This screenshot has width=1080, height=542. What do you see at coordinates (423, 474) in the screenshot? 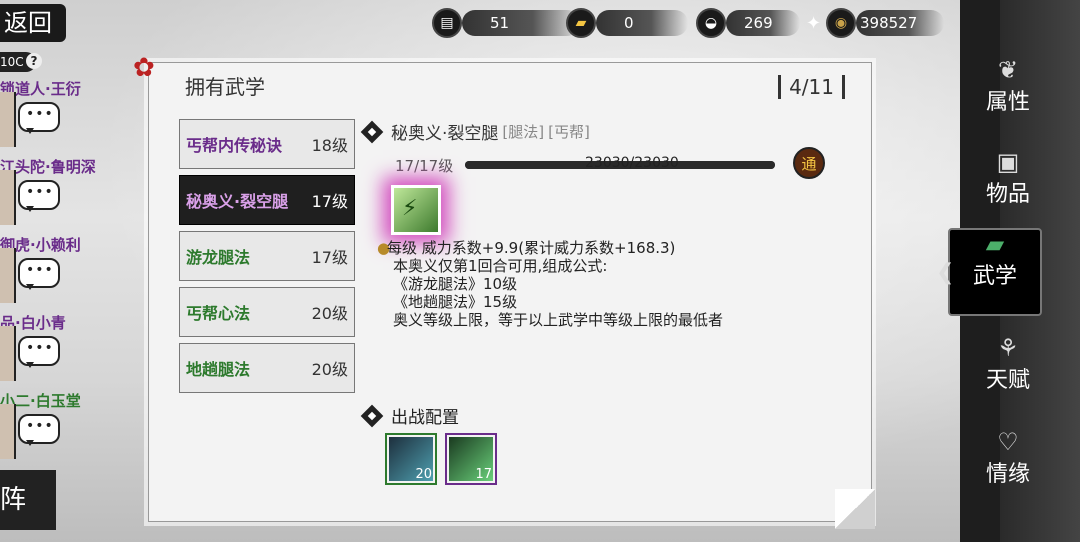
I see `slot-level: 20` at bounding box center [423, 474].